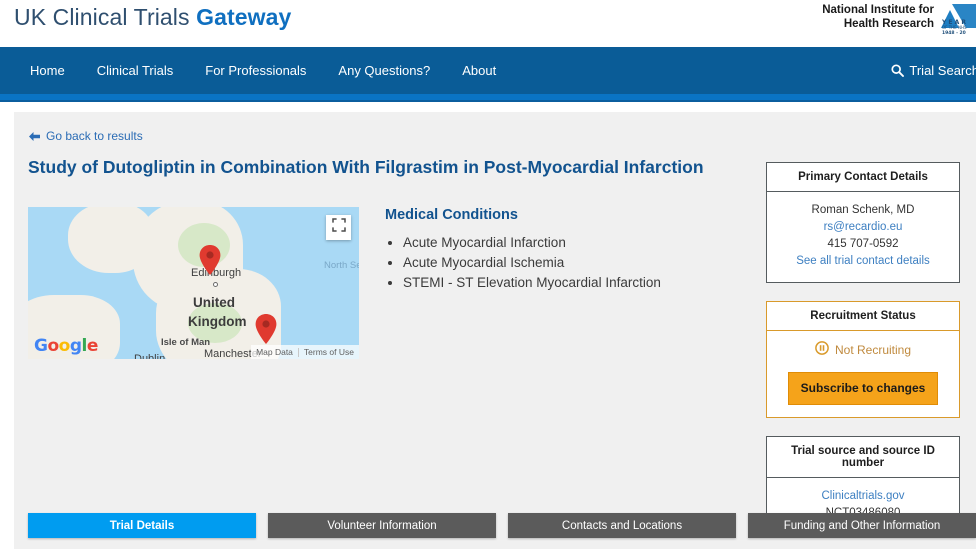 Image resolution: width=976 pixels, height=549 pixels. What do you see at coordinates (150, 356) in the screenshot?
I see `map-label-dublin: Dublin` at bounding box center [150, 356].